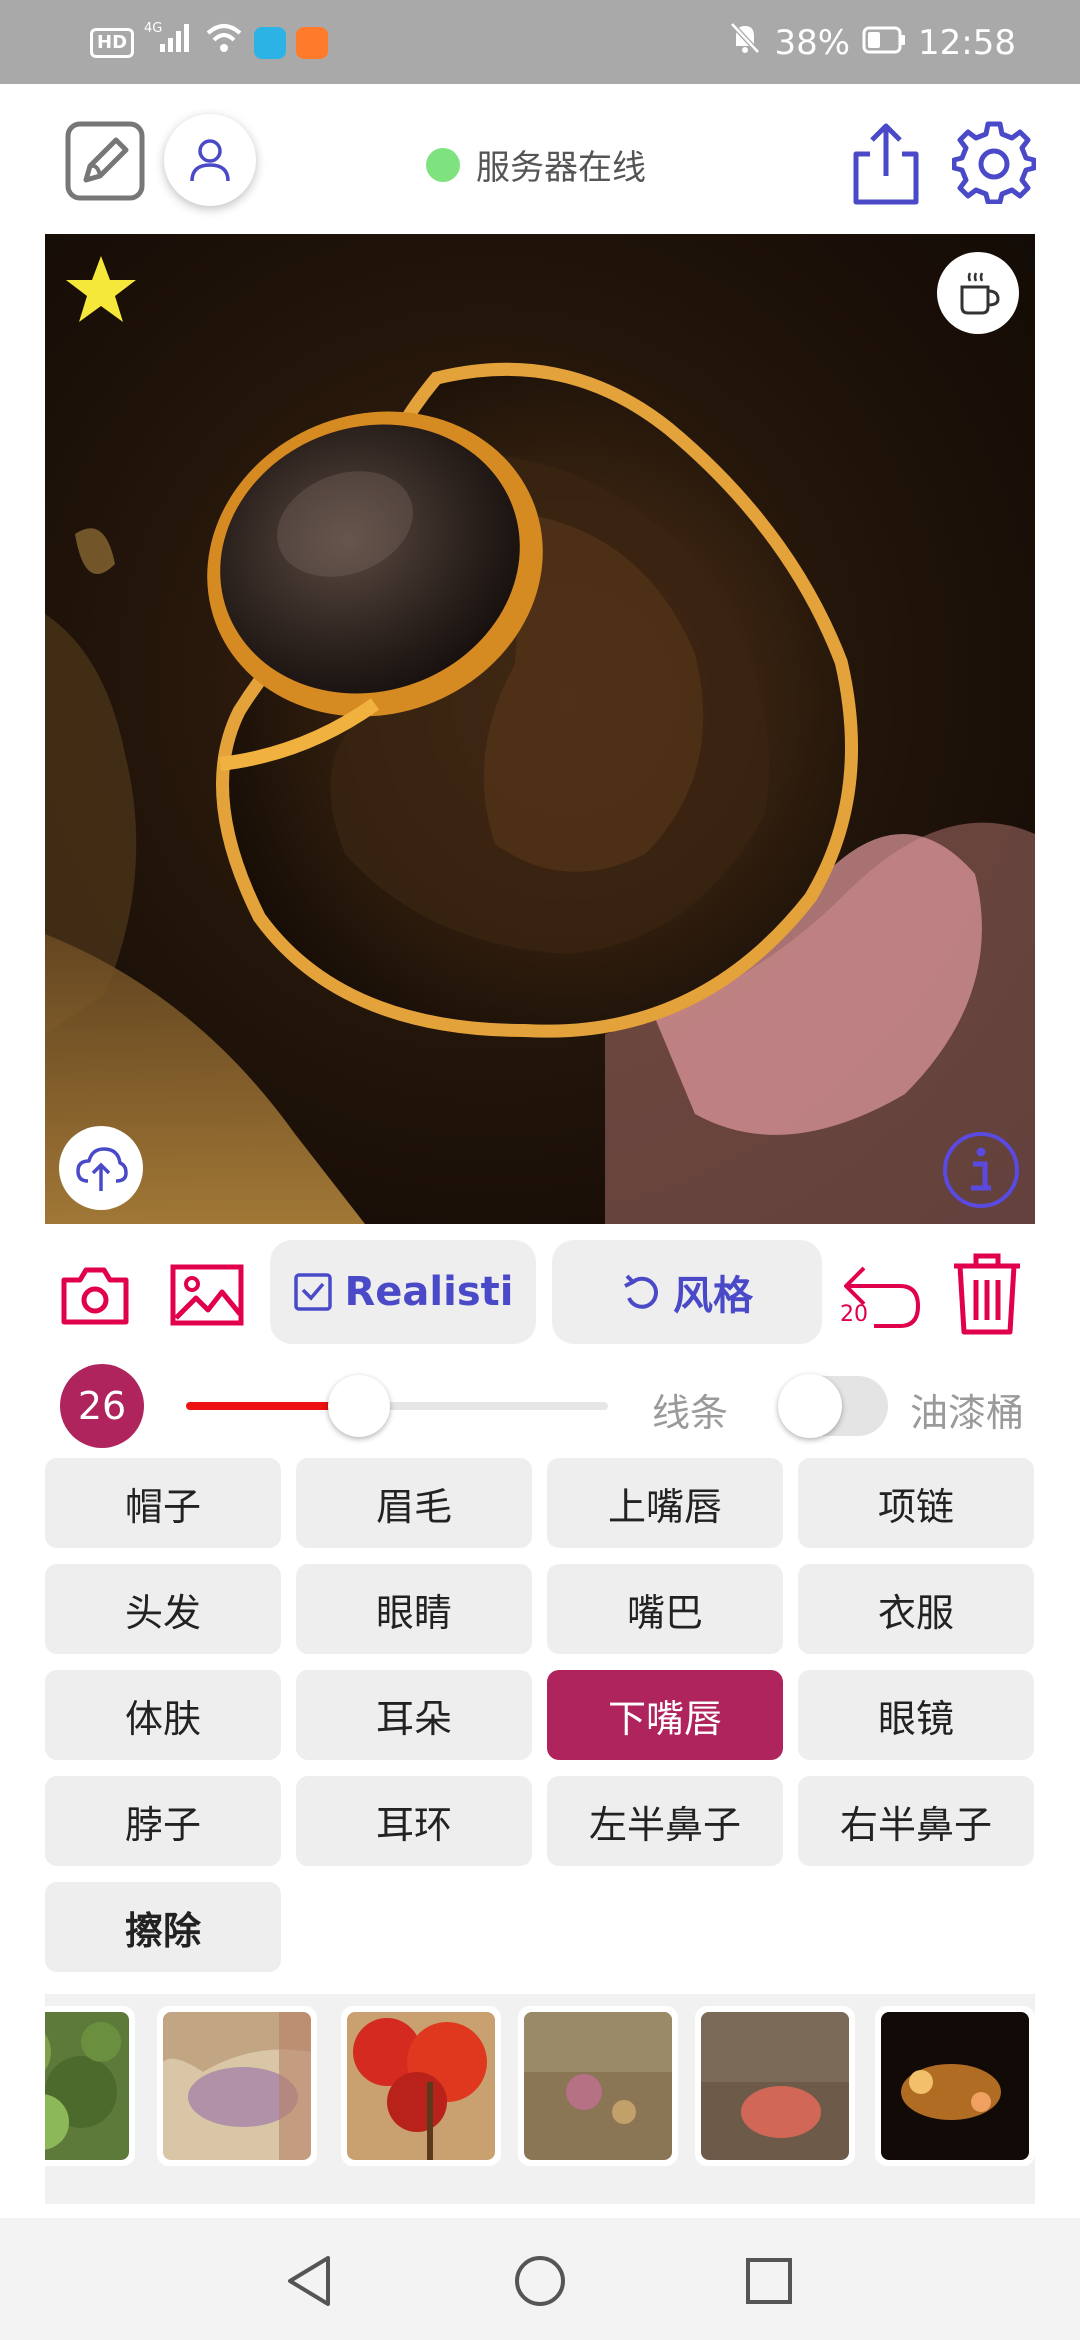 The image size is (1080, 2340). I want to click on reader-app-icon, so click(270, 42).